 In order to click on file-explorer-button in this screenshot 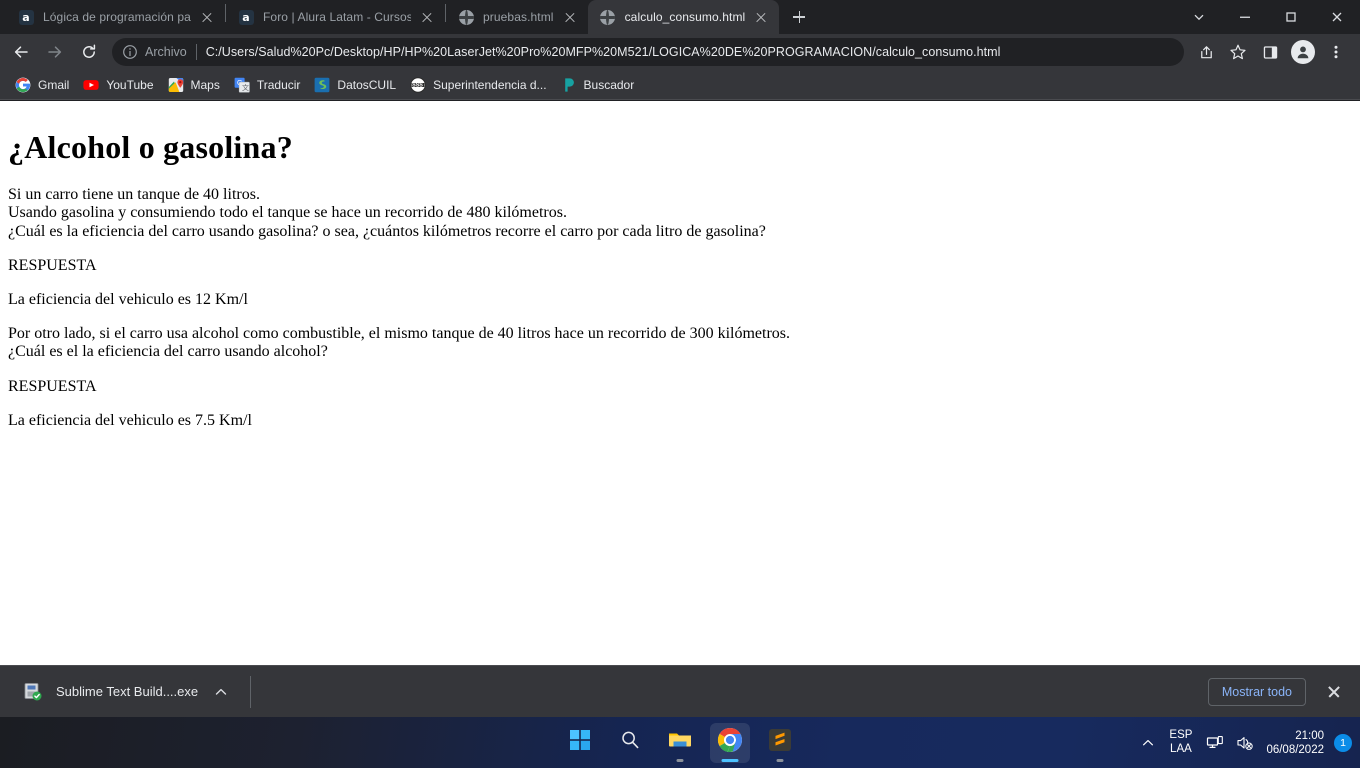, I will do `click(680, 743)`.